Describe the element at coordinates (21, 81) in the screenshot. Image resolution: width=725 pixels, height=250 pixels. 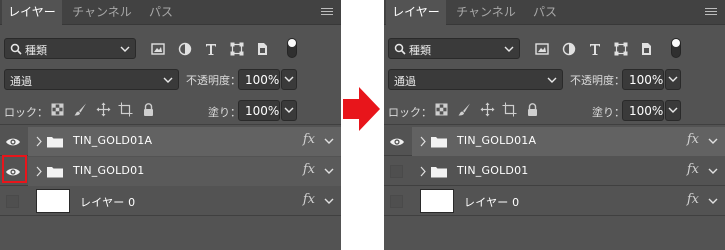
I see `blend-mode-value: 通過` at that location.